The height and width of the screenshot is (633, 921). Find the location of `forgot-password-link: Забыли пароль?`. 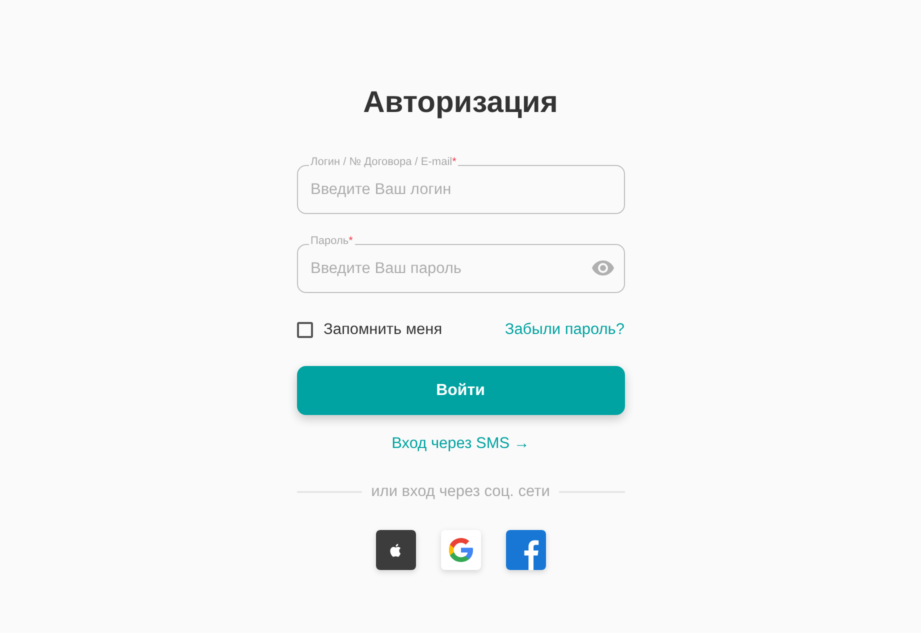

forgot-password-link: Забыли пароль? is located at coordinates (564, 330).